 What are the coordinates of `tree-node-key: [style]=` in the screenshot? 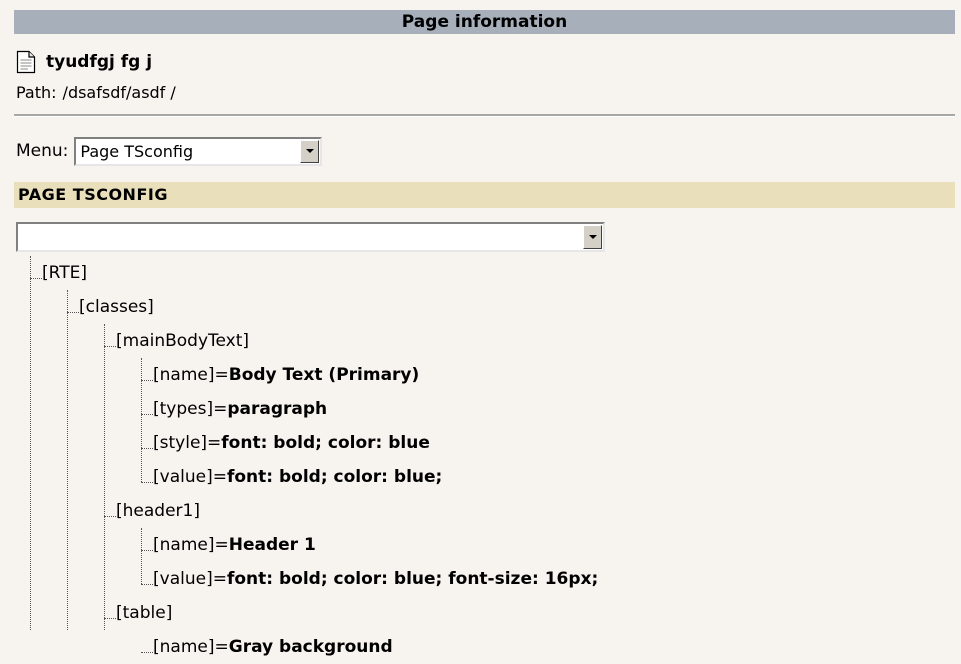 It's located at (187, 443).